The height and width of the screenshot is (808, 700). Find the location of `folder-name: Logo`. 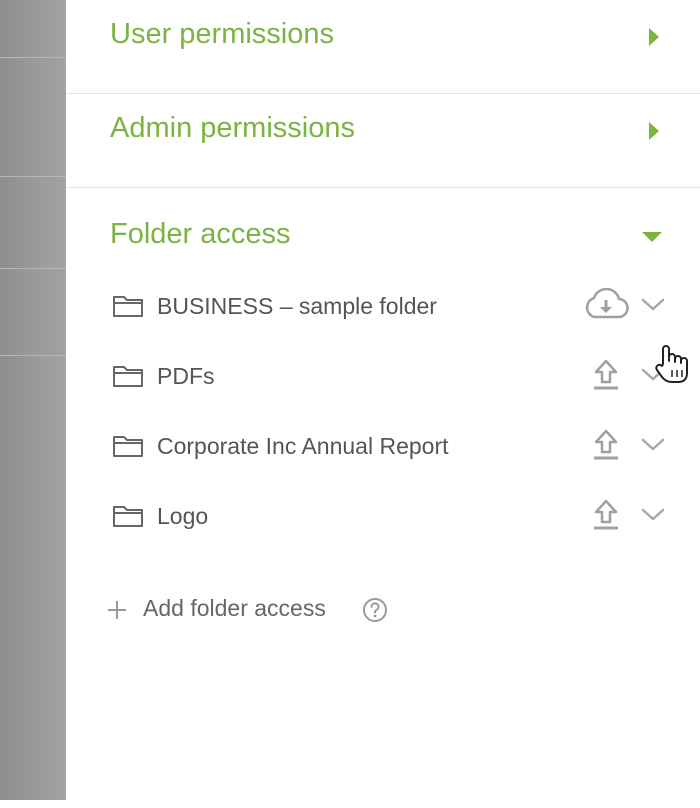

folder-name: Logo is located at coordinates (183, 516).